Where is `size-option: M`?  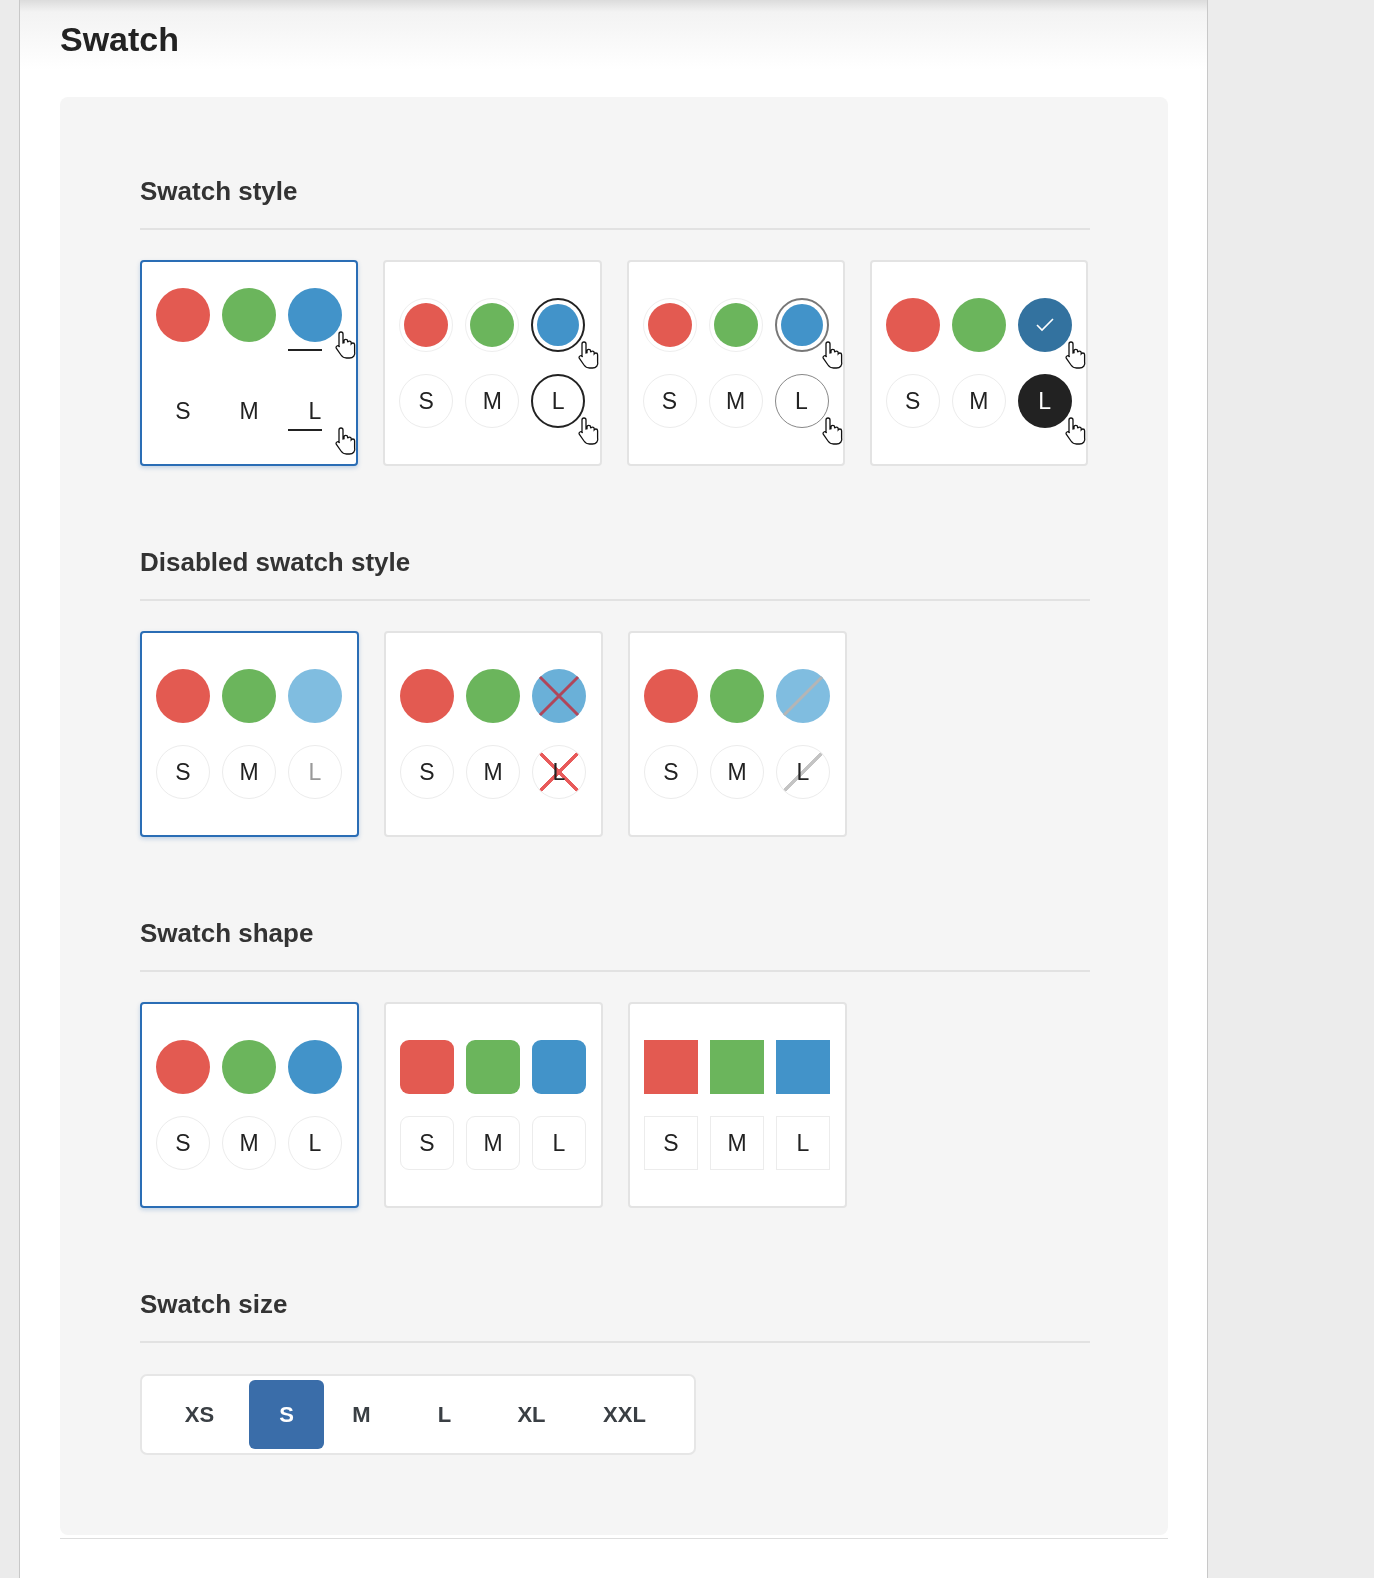 size-option: M is located at coordinates (361, 1414).